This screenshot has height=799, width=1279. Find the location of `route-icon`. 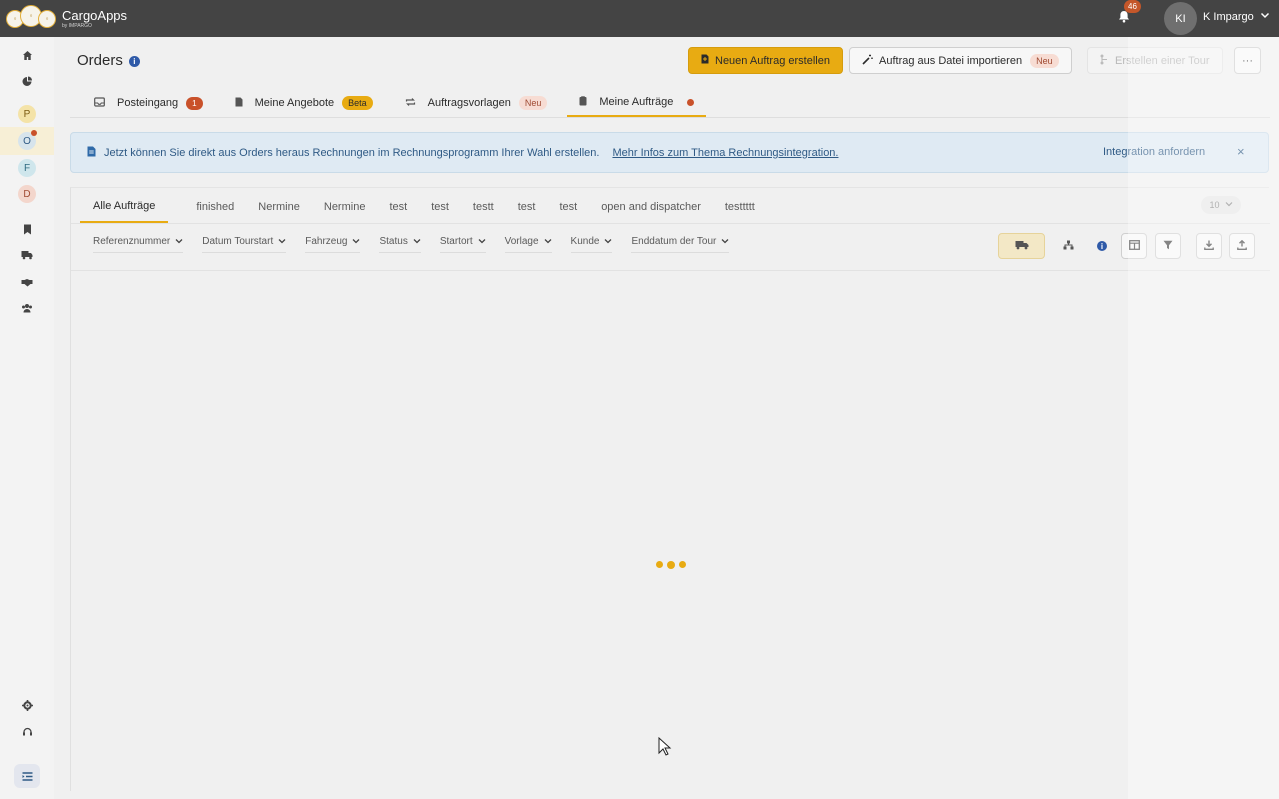

route-icon is located at coordinates (1104, 61).